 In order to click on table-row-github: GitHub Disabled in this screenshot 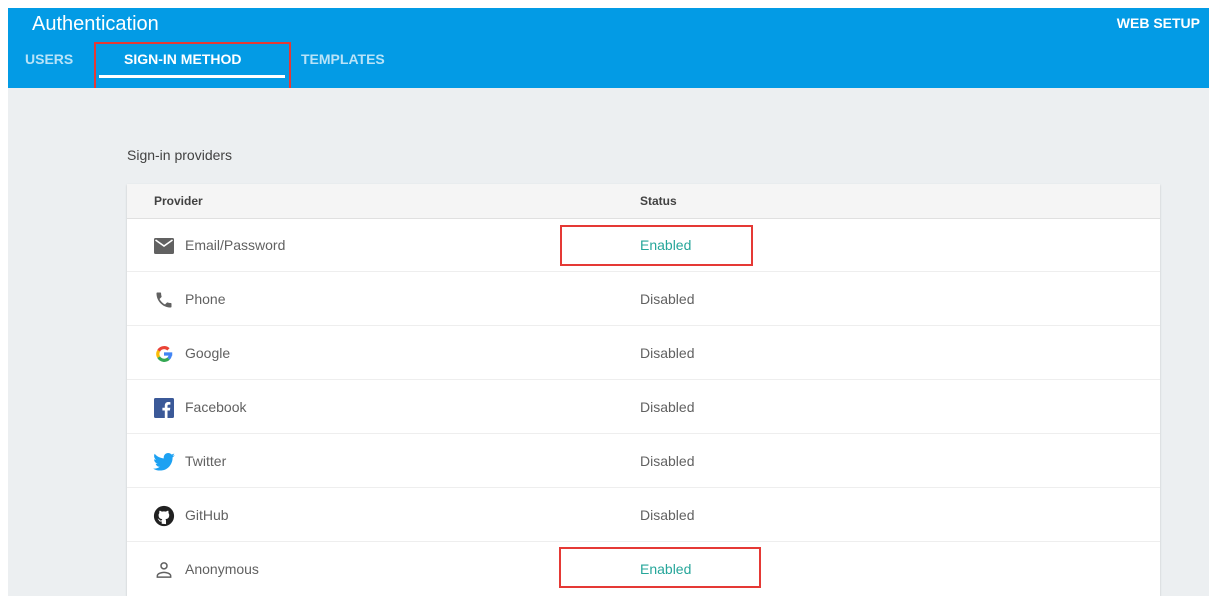, I will do `click(643, 515)`.